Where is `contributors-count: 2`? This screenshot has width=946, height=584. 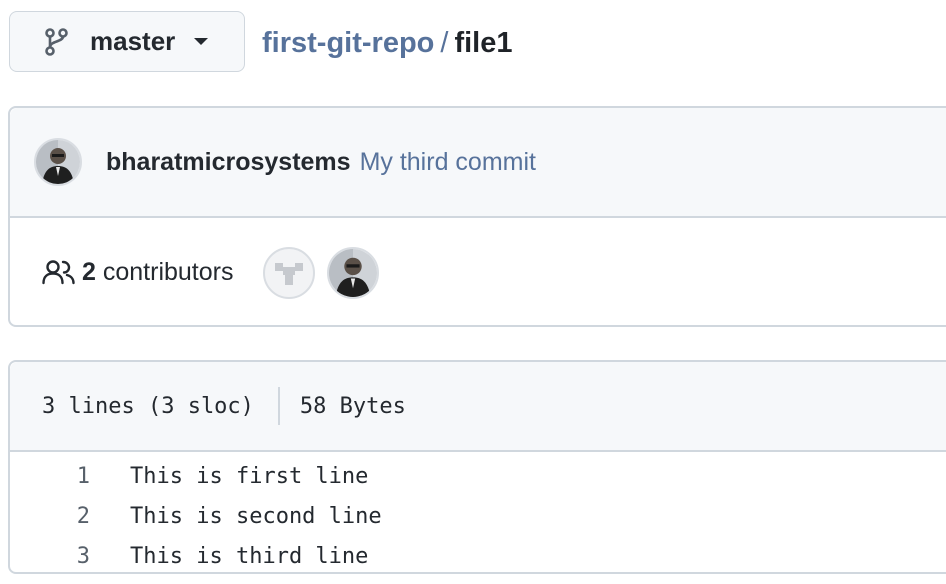
contributors-count: 2 is located at coordinates (89, 272).